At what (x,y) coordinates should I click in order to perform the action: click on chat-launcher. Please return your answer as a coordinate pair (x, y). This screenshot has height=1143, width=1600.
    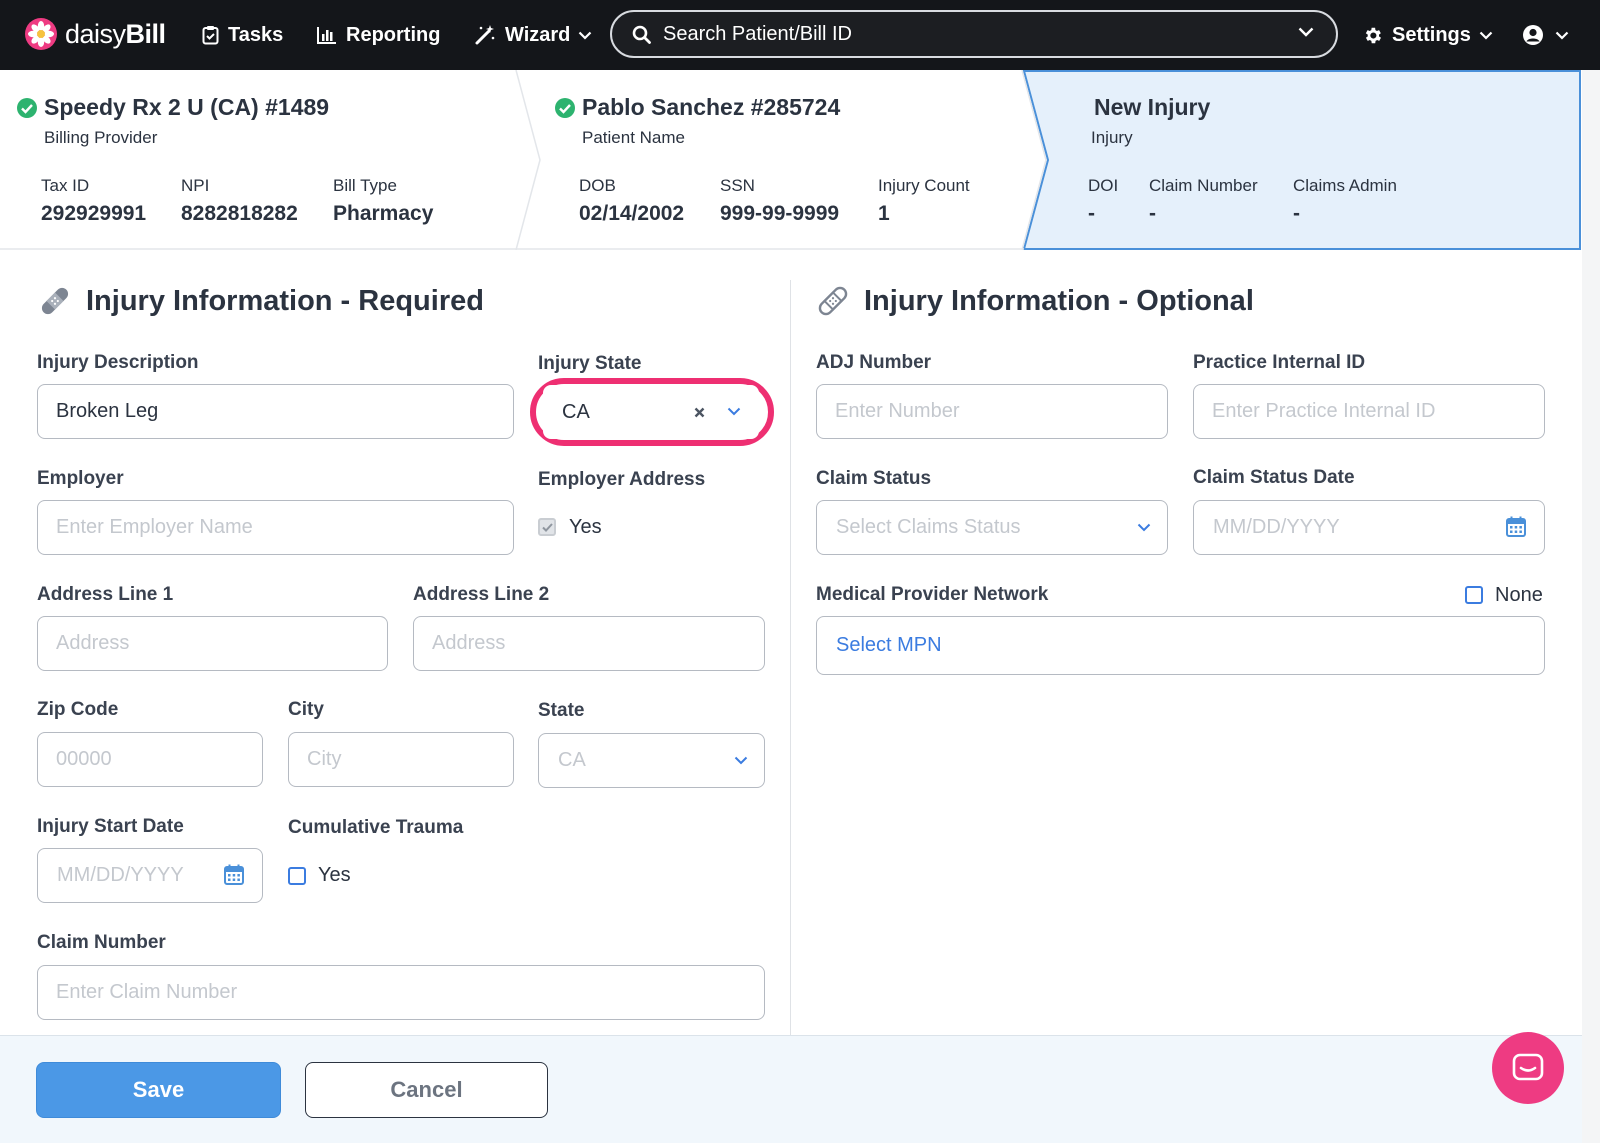
    Looking at the image, I should click on (1528, 1068).